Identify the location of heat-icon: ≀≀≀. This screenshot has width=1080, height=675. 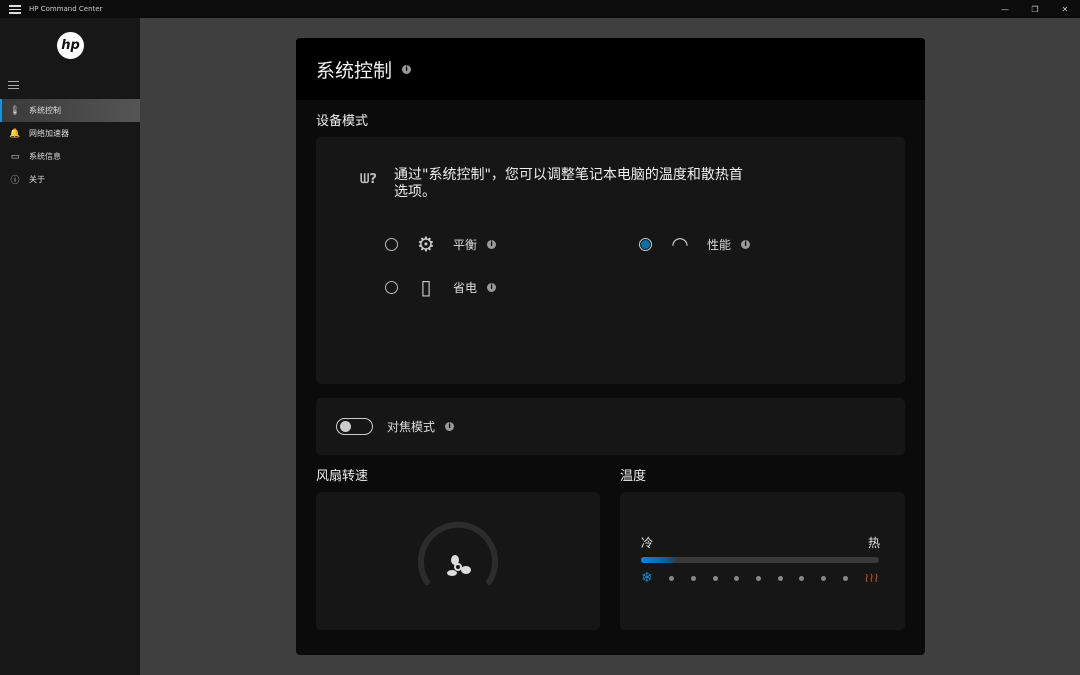
(871, 578).